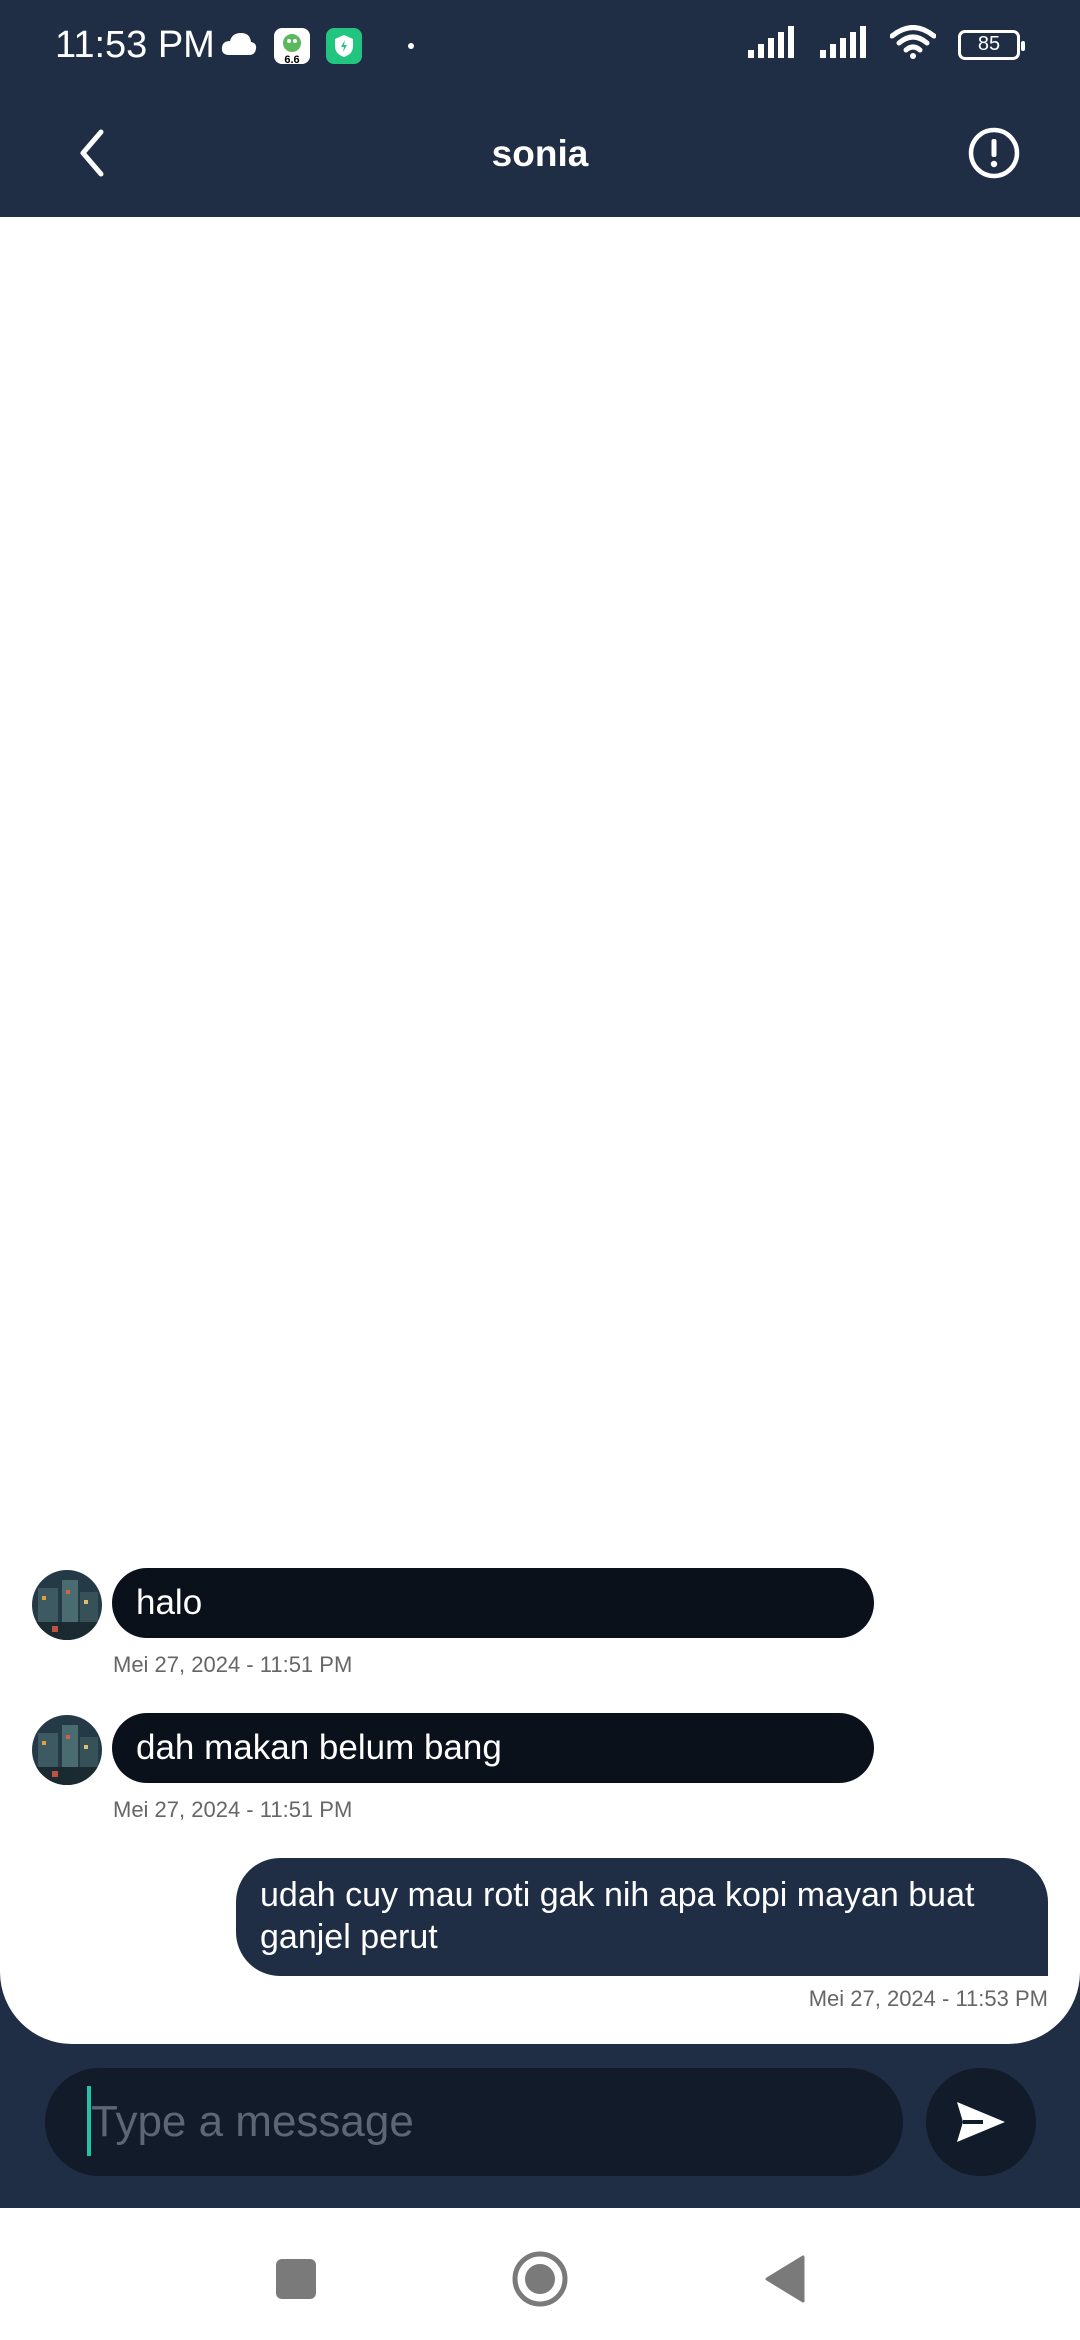 The height and width of the screenshot is (2340, 1080). Describe the element at coordinates (885, 44) in the screenshot. I see `status-system-icons: 85` at that location.